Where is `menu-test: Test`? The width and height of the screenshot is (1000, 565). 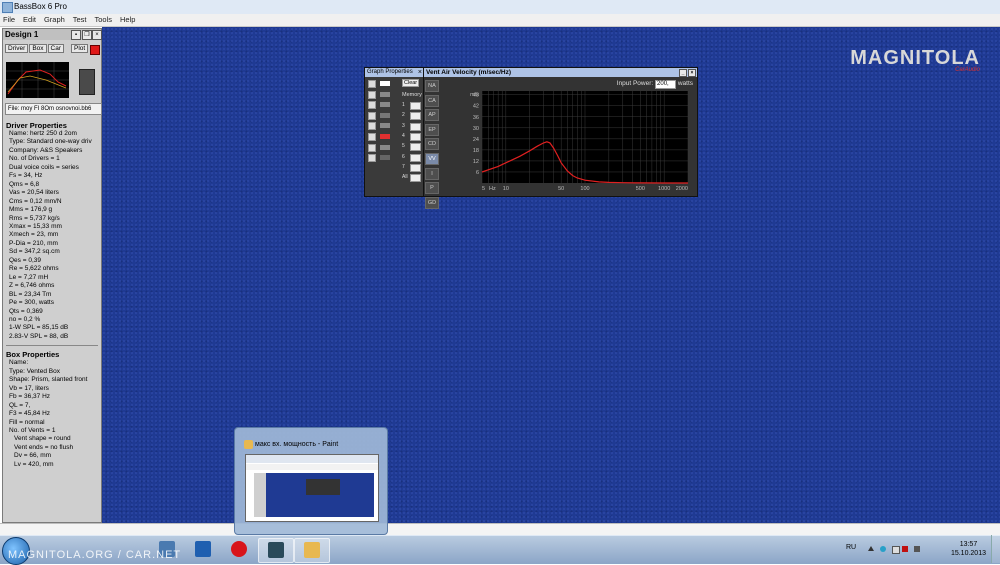
menu-test: Test is located at coordinates (80, 19).